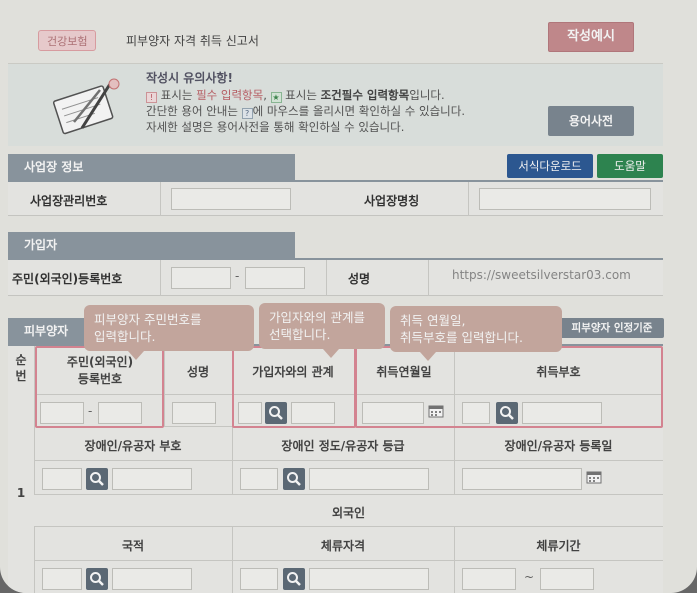 Image resolution: width=697 pixels, height=593 pixels. What do you see at coordinates (194, 413) in the screenshot?
I see `dependent-name-input` at bounding box center [194, 413].